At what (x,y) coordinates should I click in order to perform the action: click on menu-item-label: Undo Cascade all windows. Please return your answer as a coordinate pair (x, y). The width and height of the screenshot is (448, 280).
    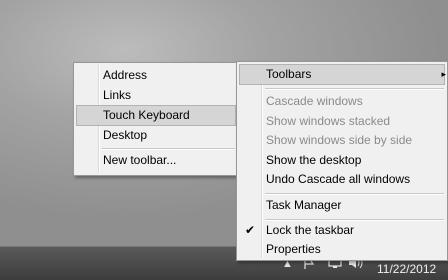
    Looking at the image, I should click on (338, 179).